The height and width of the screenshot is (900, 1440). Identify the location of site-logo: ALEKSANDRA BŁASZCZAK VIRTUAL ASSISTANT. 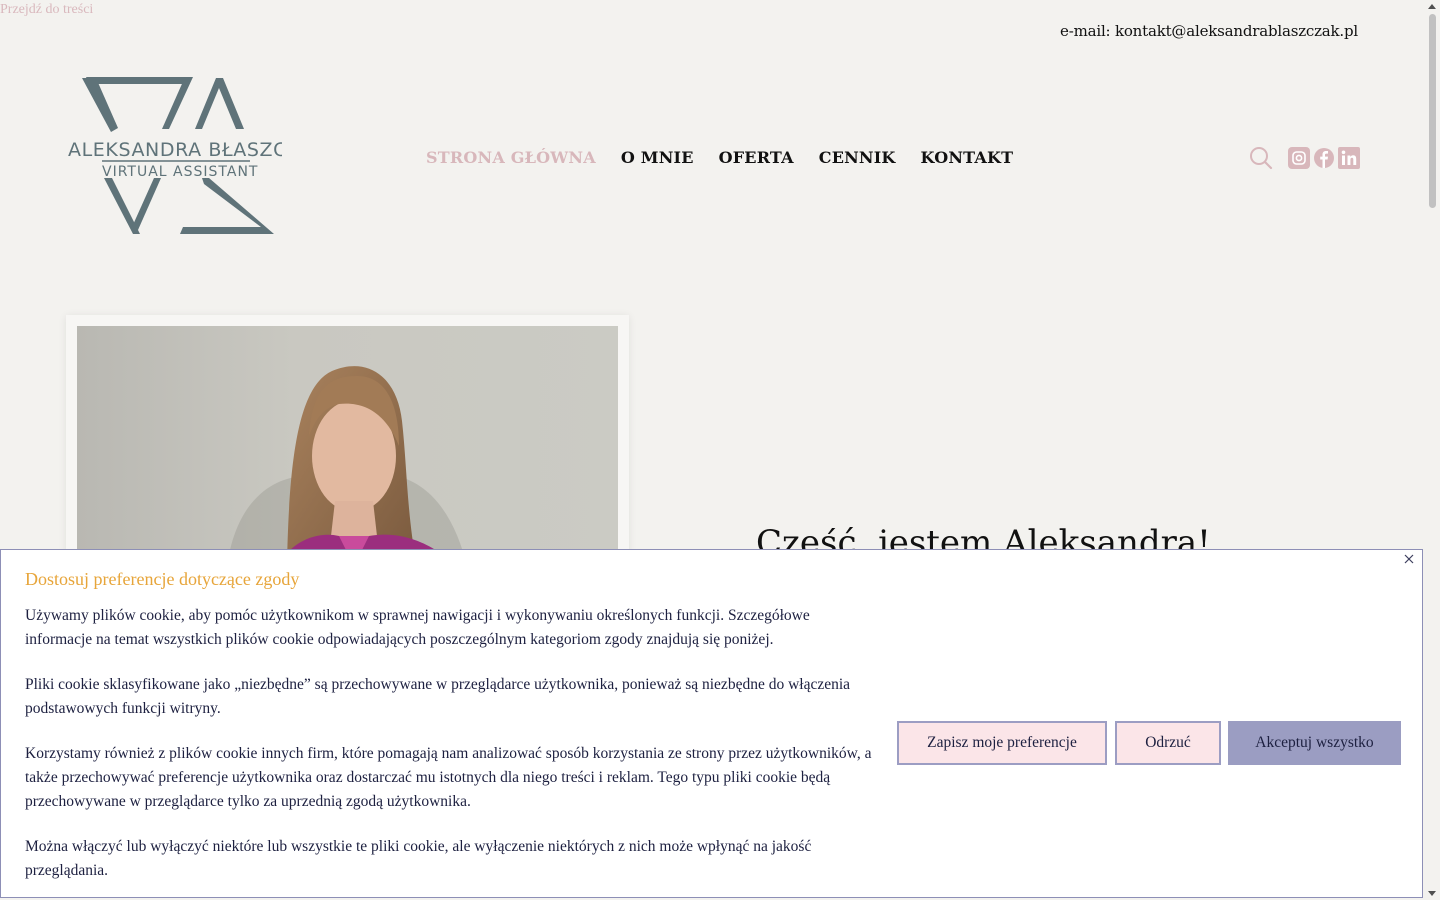
(196, 156).